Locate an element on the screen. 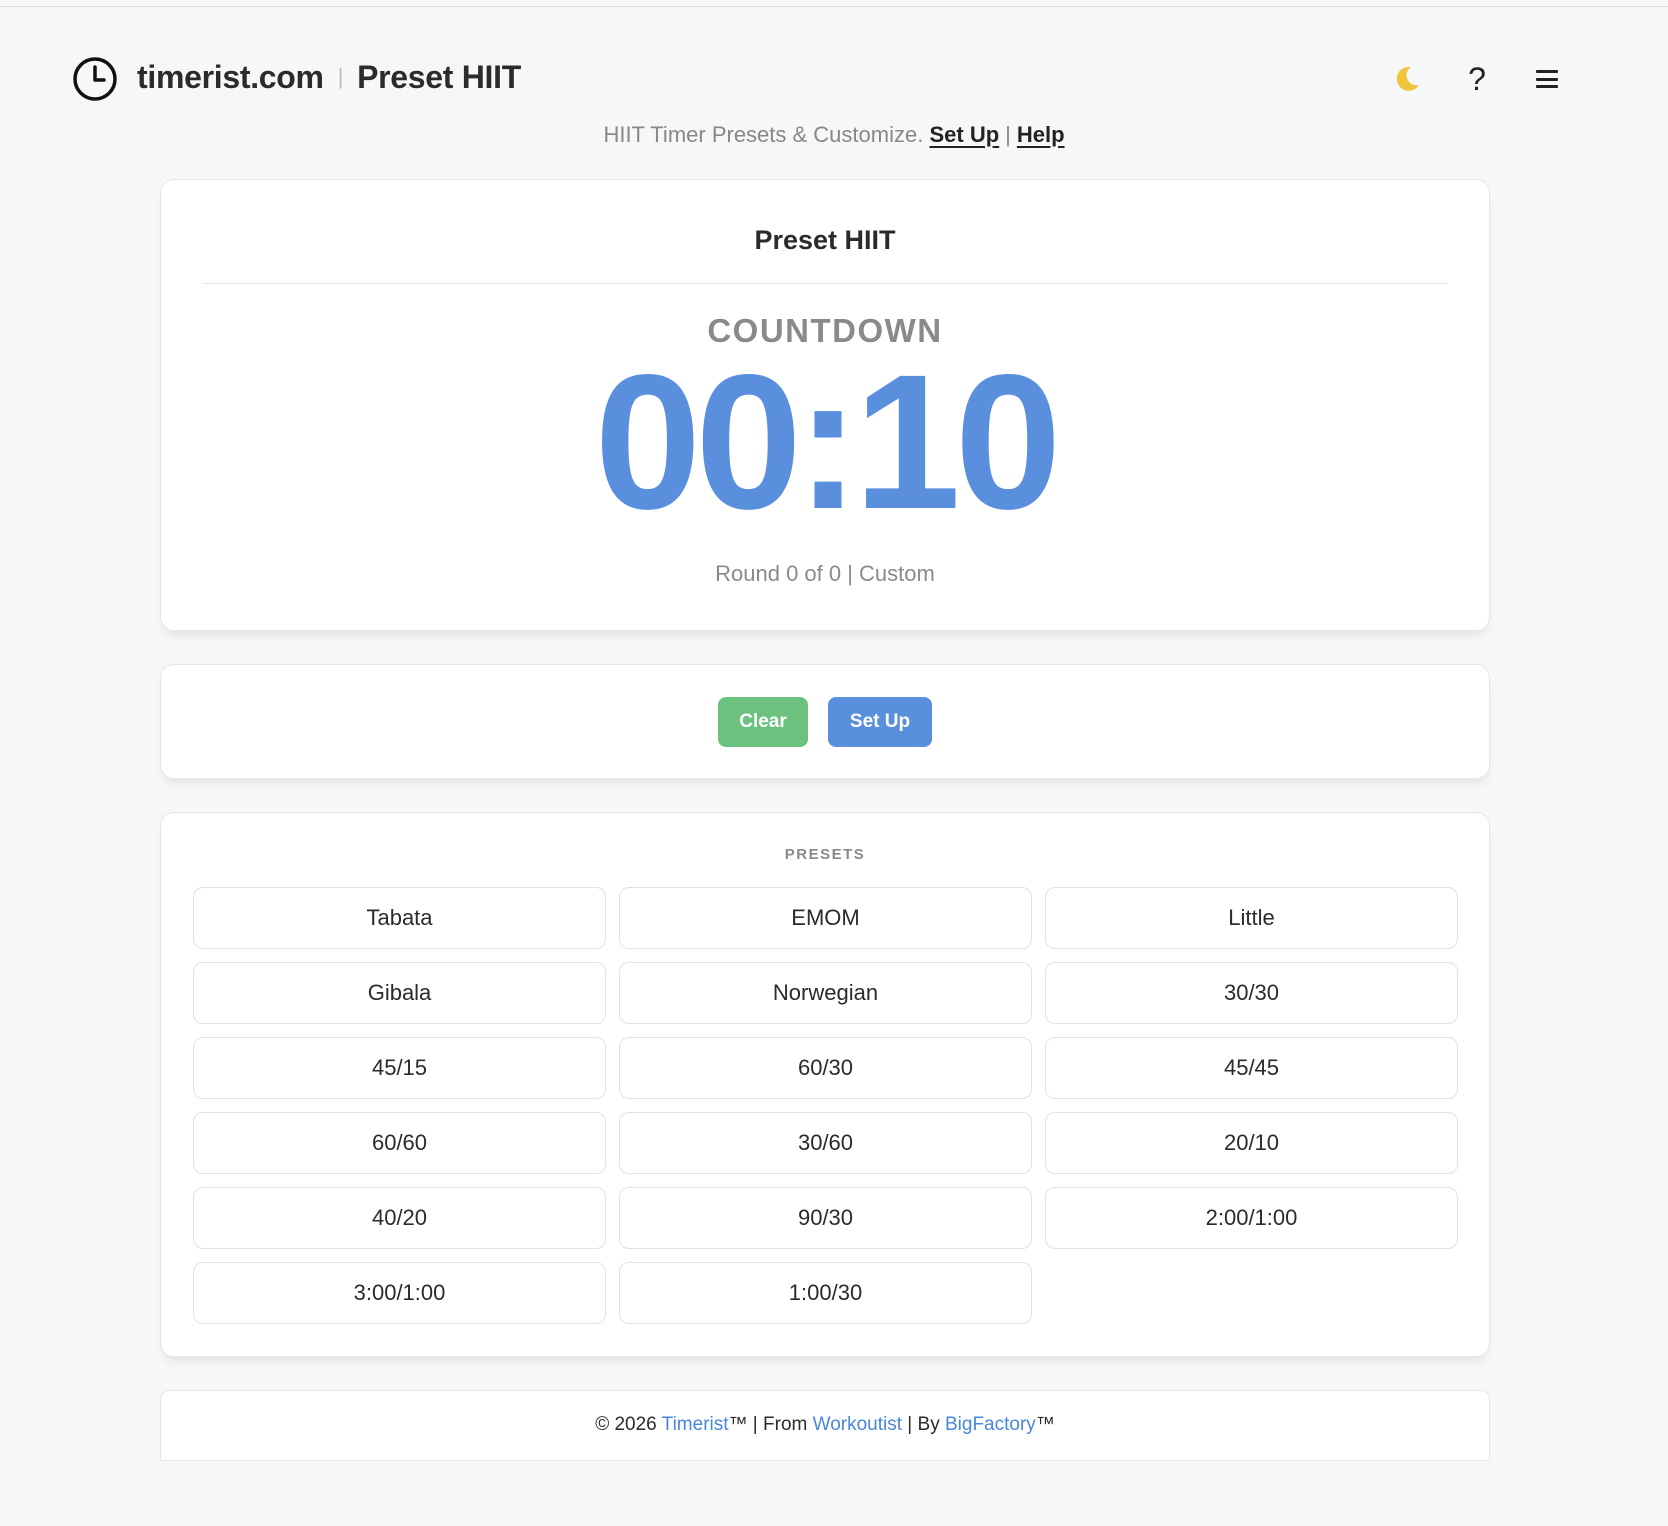  preset-button: Tabata is located at coordinates (399, 918).